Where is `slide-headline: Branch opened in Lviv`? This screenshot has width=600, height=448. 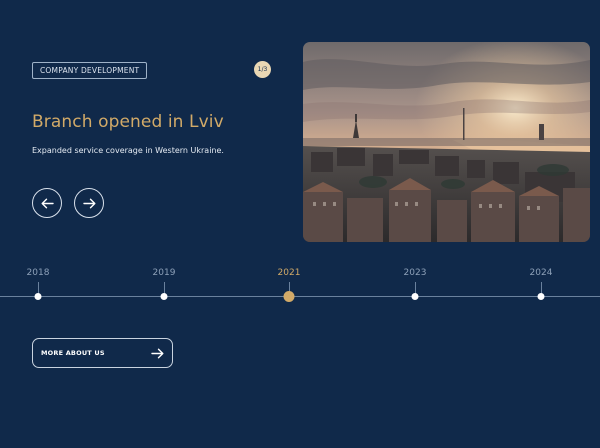
slide-headline: Branch opened in Lviv is located at coordinates (128, 122).